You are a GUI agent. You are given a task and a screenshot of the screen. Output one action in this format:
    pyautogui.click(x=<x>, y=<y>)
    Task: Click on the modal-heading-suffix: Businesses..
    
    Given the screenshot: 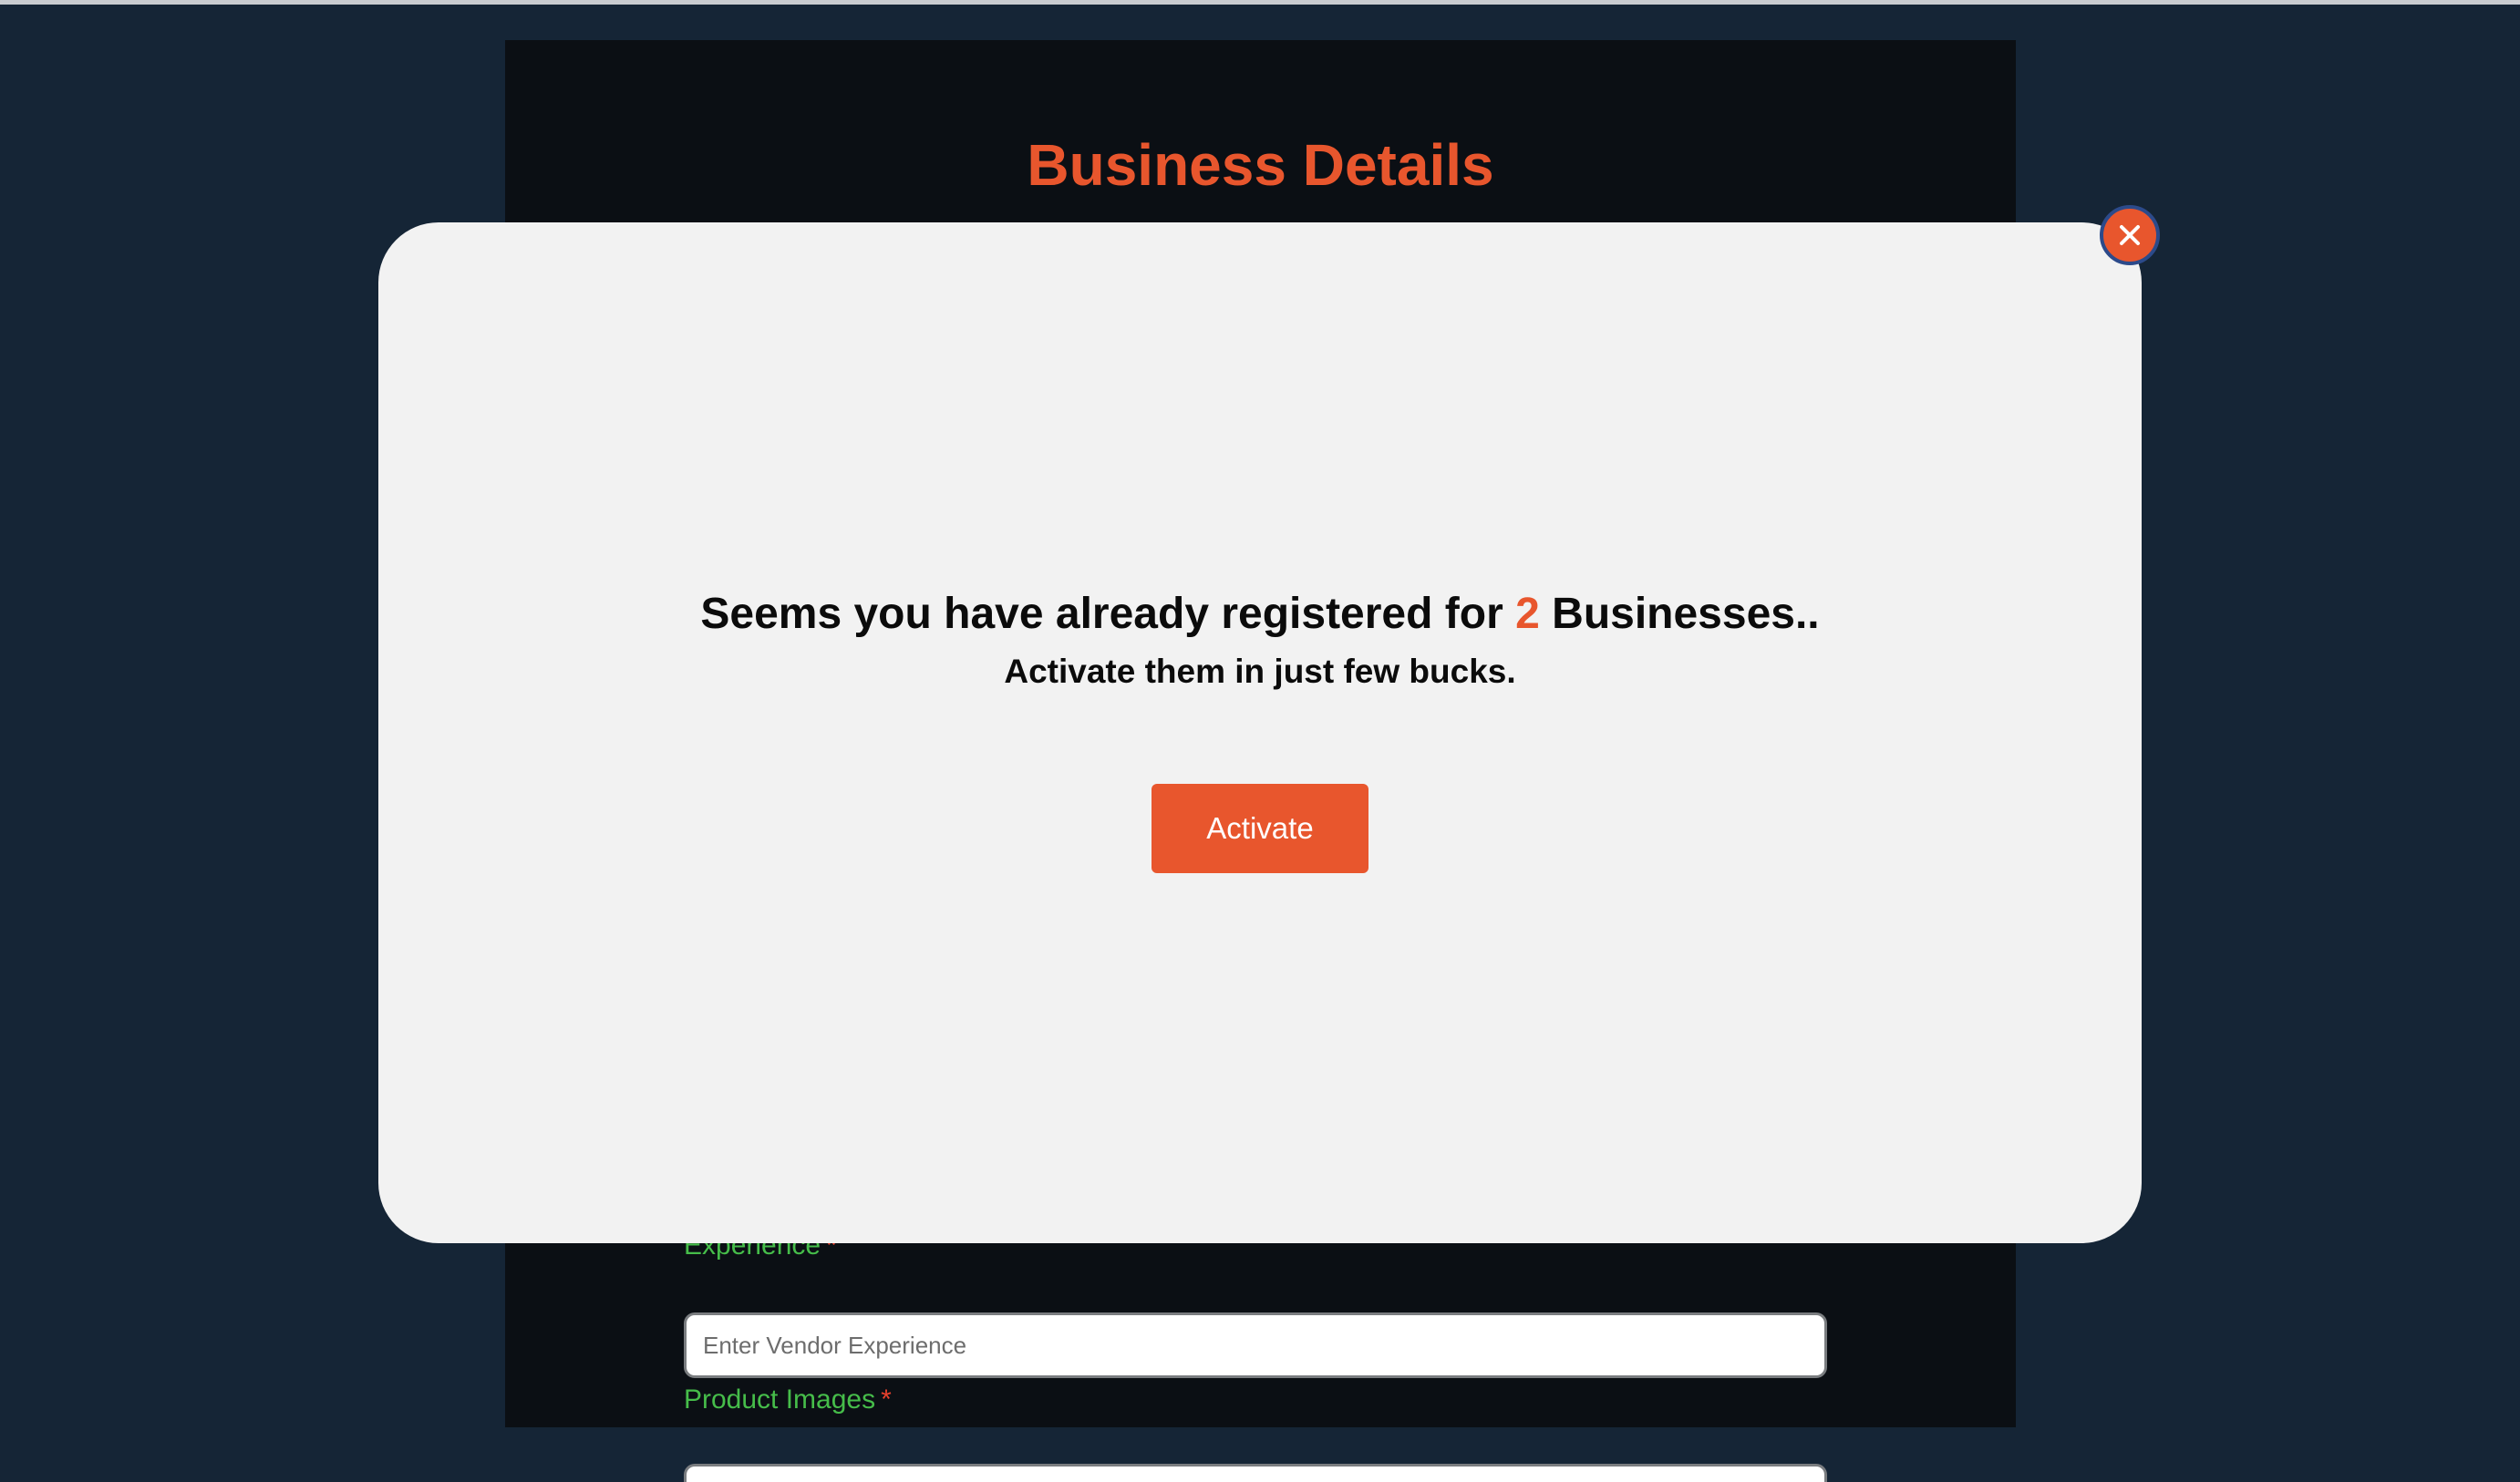 What is the action you would take?
    pyautogui.click(x=1679, y=614)
    